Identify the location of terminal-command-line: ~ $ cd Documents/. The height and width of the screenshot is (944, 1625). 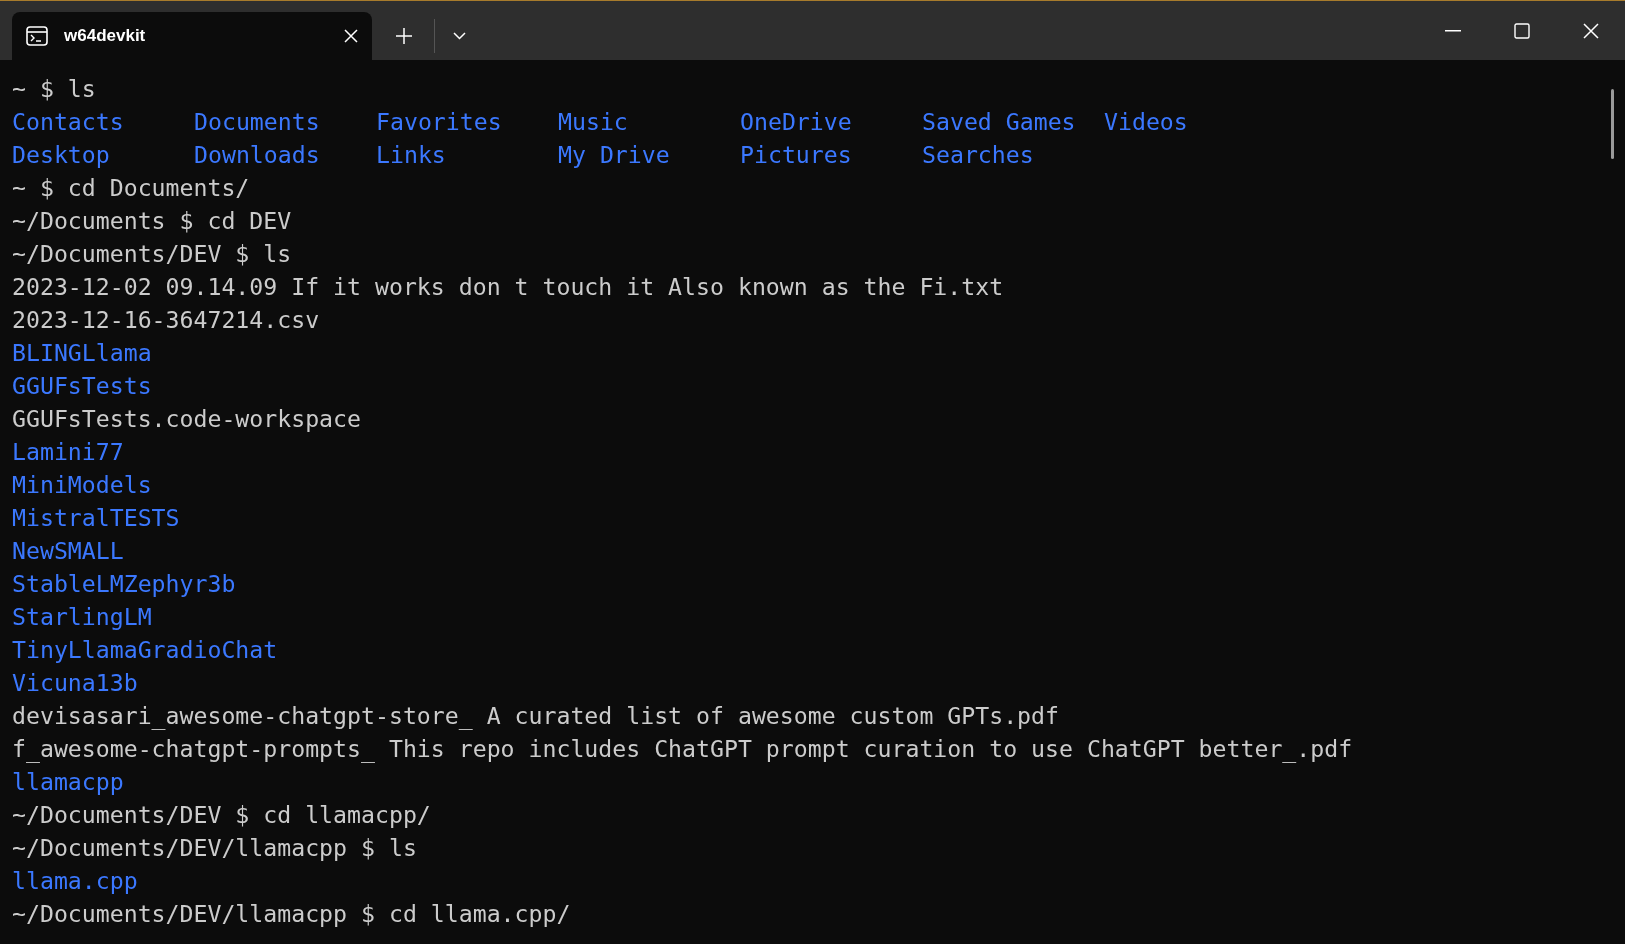
(131, 188).